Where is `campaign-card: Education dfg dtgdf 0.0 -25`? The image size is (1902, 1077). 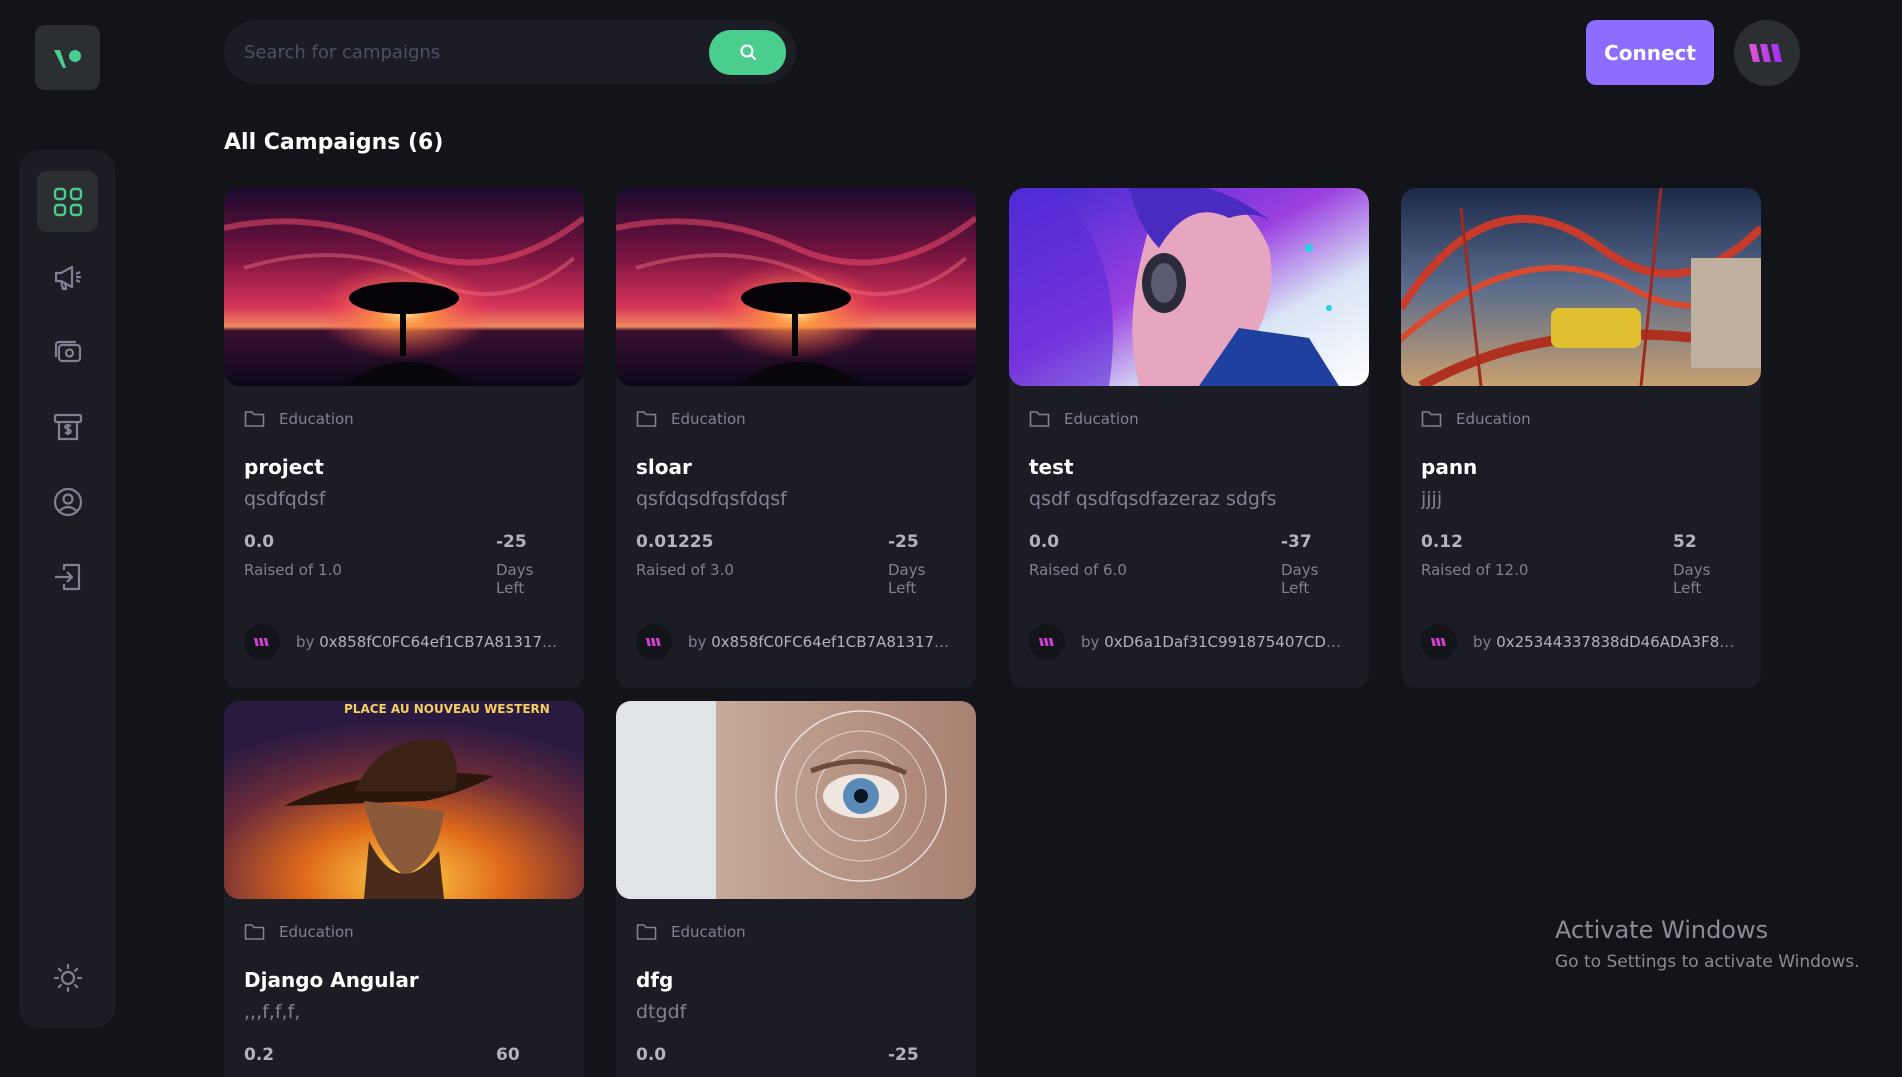 campaign-card: Education dfg dtgdf 0.0 -25 is located at coordinates (796, 889).